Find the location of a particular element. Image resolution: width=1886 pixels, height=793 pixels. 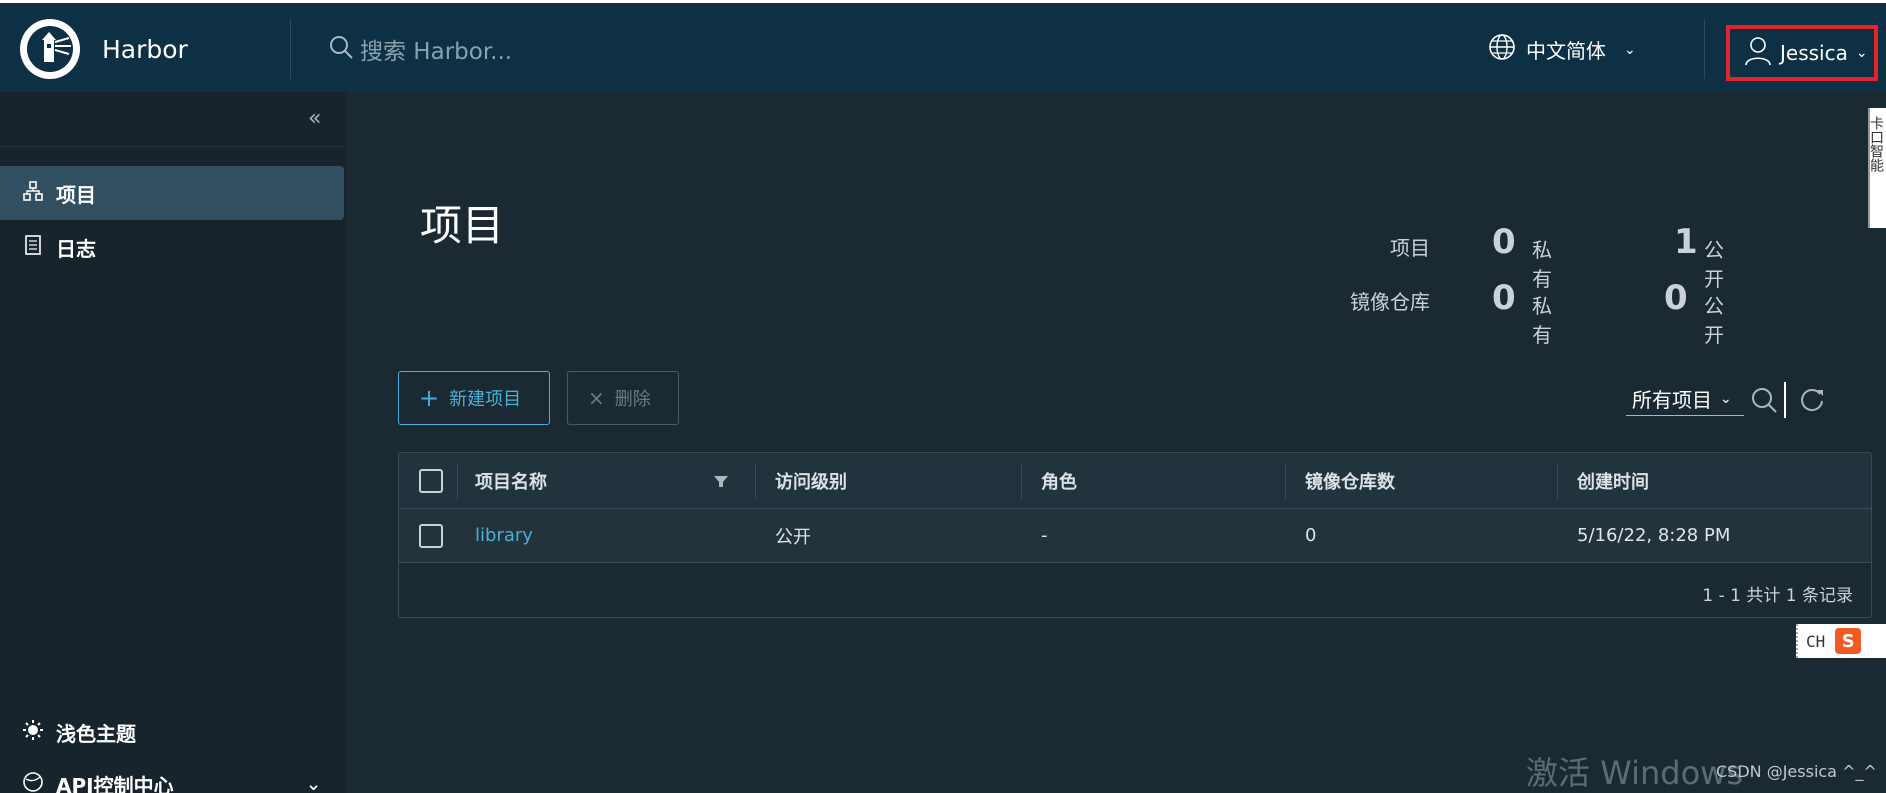

filter-value: 所有项目 is located at coordinates (1672, 400).